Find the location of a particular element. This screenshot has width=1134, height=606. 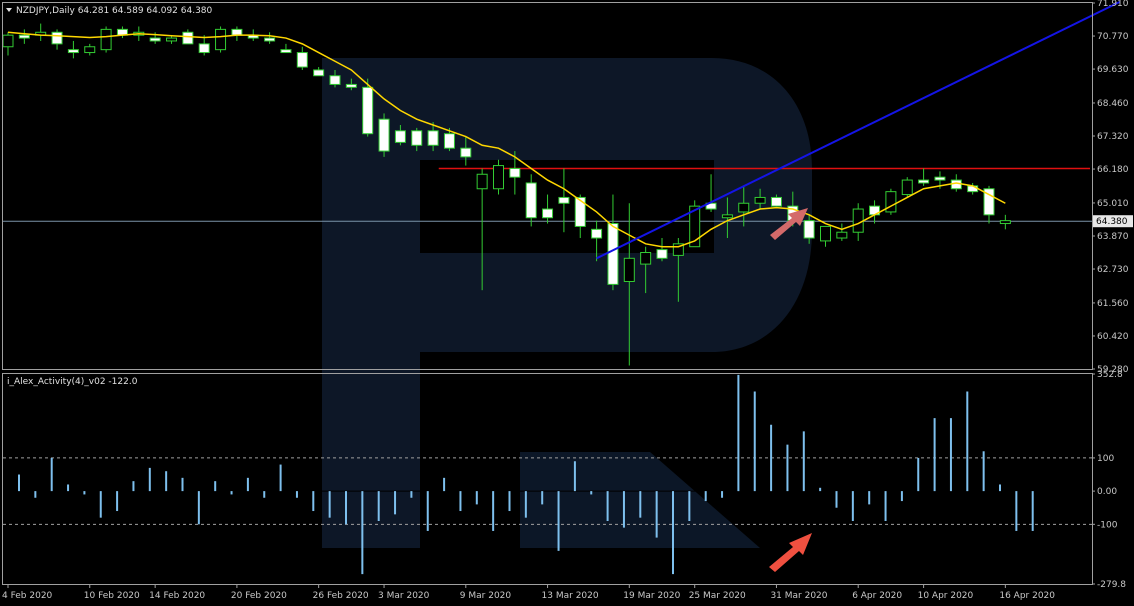

date-tick-label: 9 Mar 2020 is located at coordinates (486, 596).